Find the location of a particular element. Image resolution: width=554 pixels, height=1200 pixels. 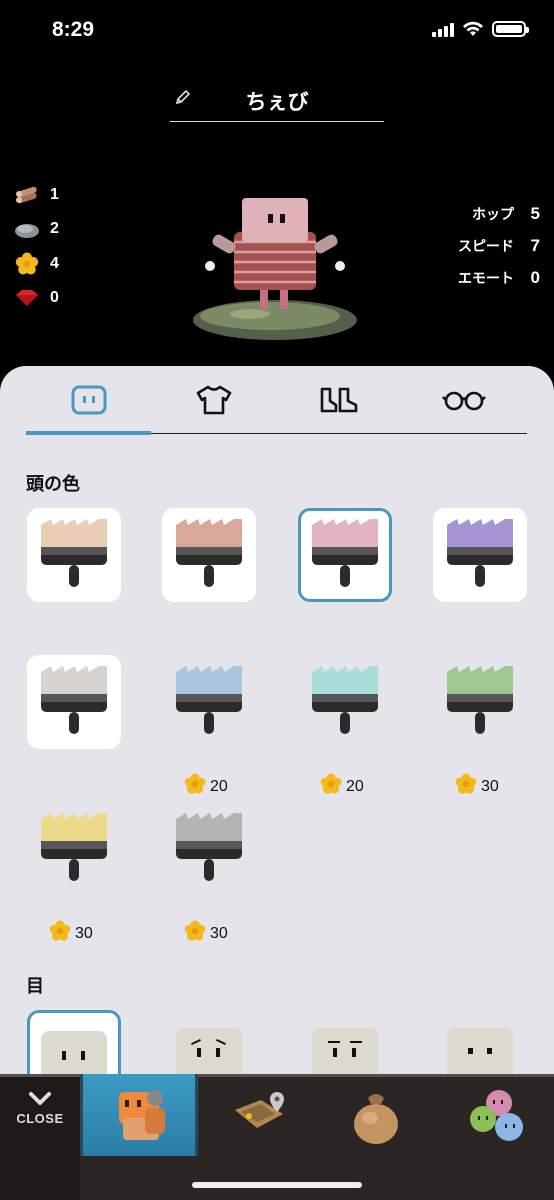

stat-speed: スピード 7 is located at coordinates (499, 246).